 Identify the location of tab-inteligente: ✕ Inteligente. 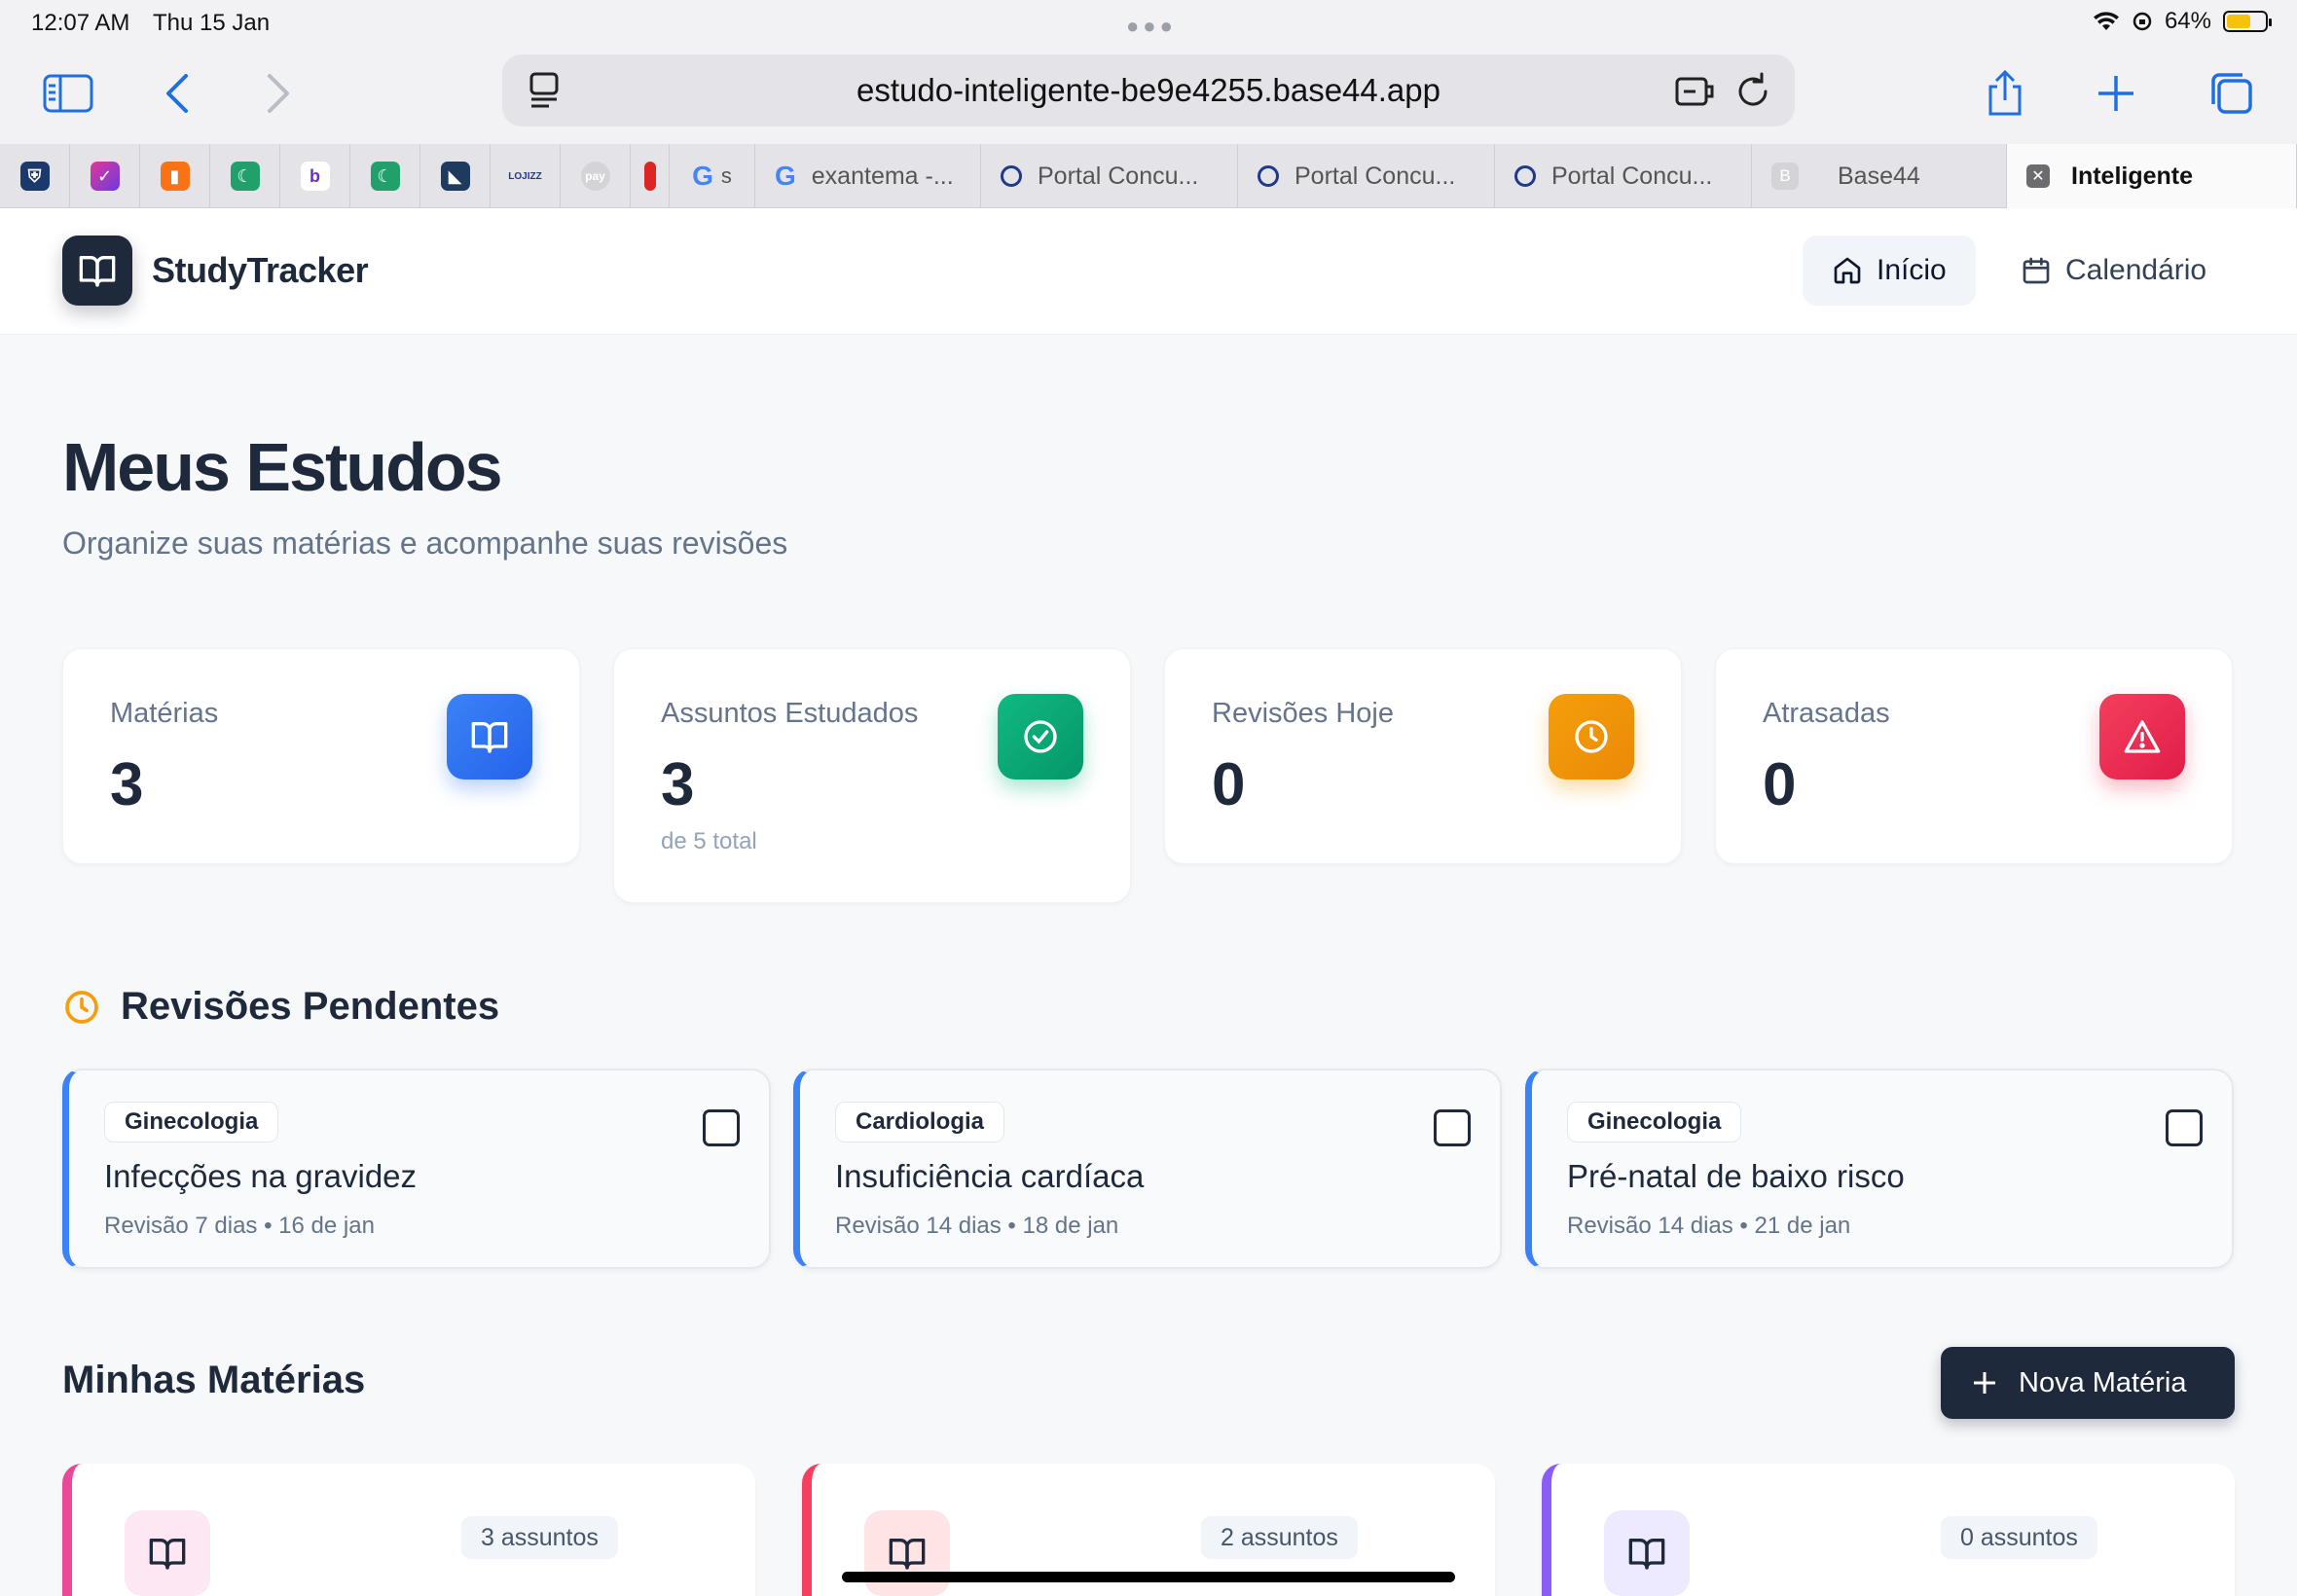
(2152, 176).